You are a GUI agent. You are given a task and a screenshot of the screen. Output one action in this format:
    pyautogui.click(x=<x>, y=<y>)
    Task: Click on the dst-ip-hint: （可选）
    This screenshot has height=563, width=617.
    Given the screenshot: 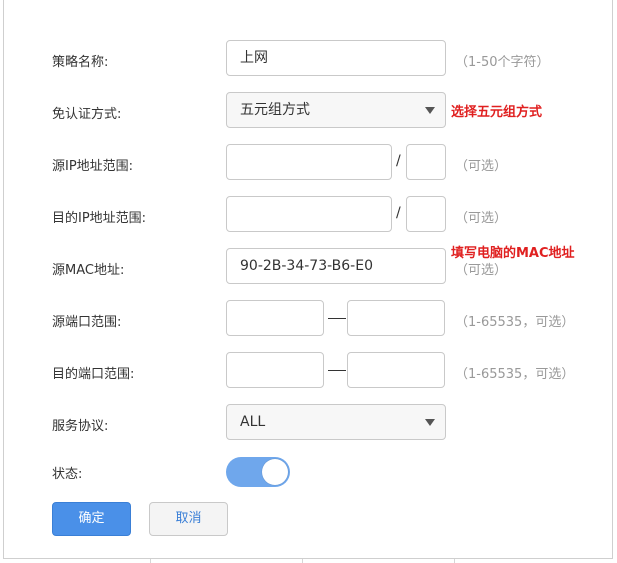 What is the action you would take?
    pyautogui.click(x=481, y=218)
    